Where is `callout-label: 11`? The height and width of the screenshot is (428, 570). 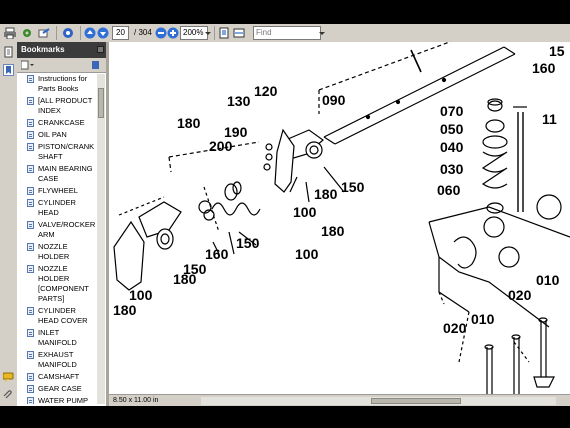
callout-label: 11 is located at coordinates (549, 119).